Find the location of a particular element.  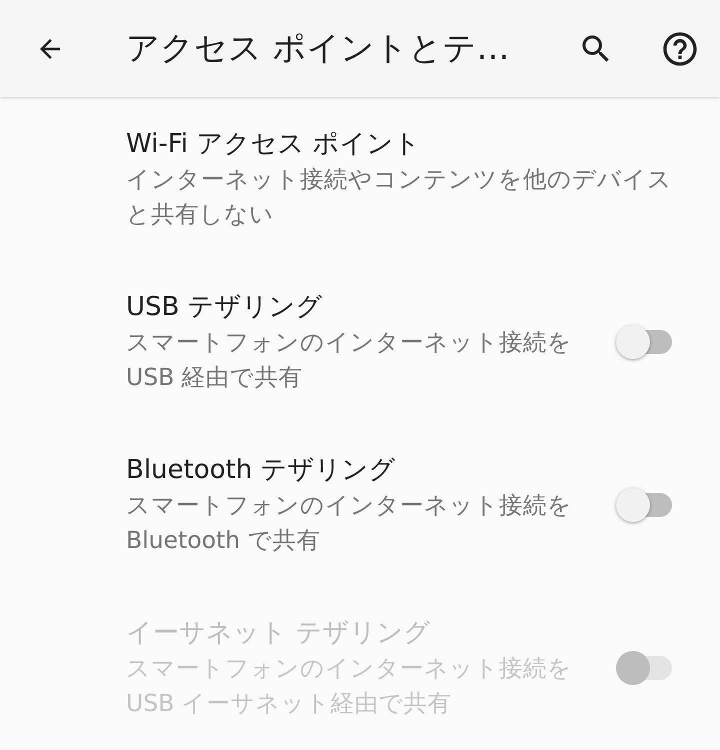

setting-title: Wi-Fi アクセス ポイント is located at coordinates (274, 144).